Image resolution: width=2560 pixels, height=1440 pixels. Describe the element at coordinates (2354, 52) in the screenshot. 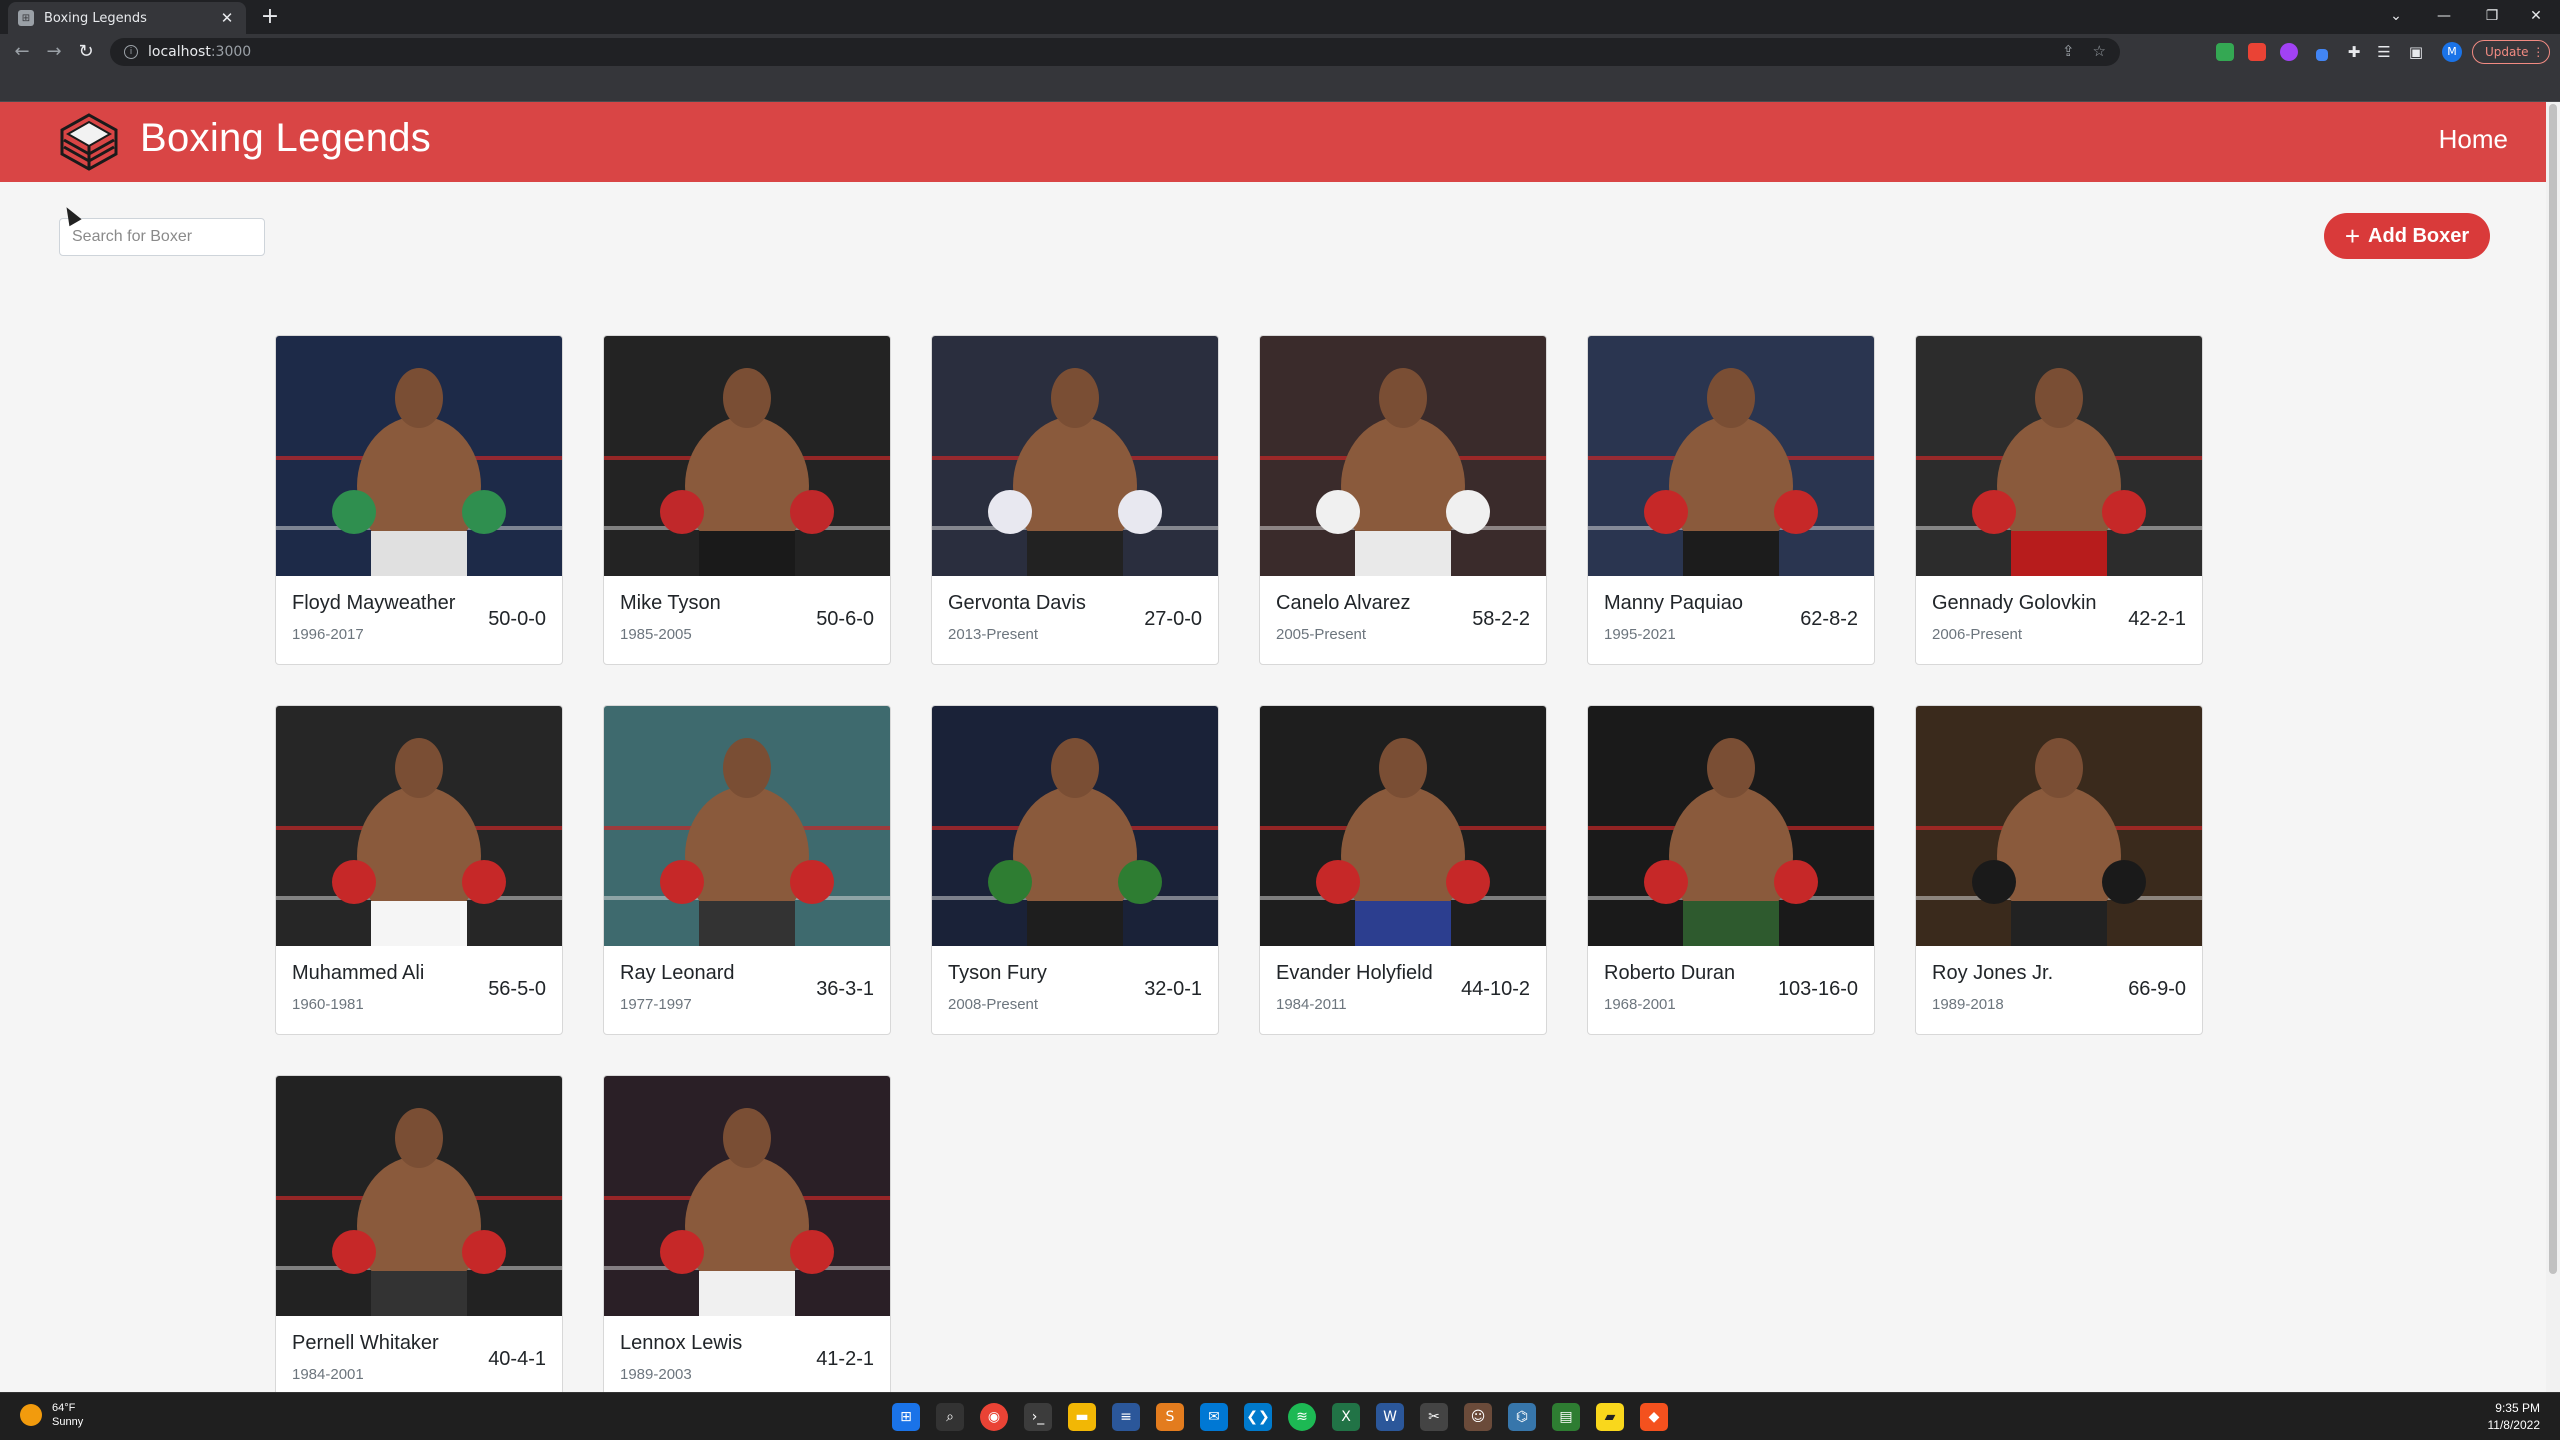

I see `extensions-puzzle-icon: ✚` at that location.